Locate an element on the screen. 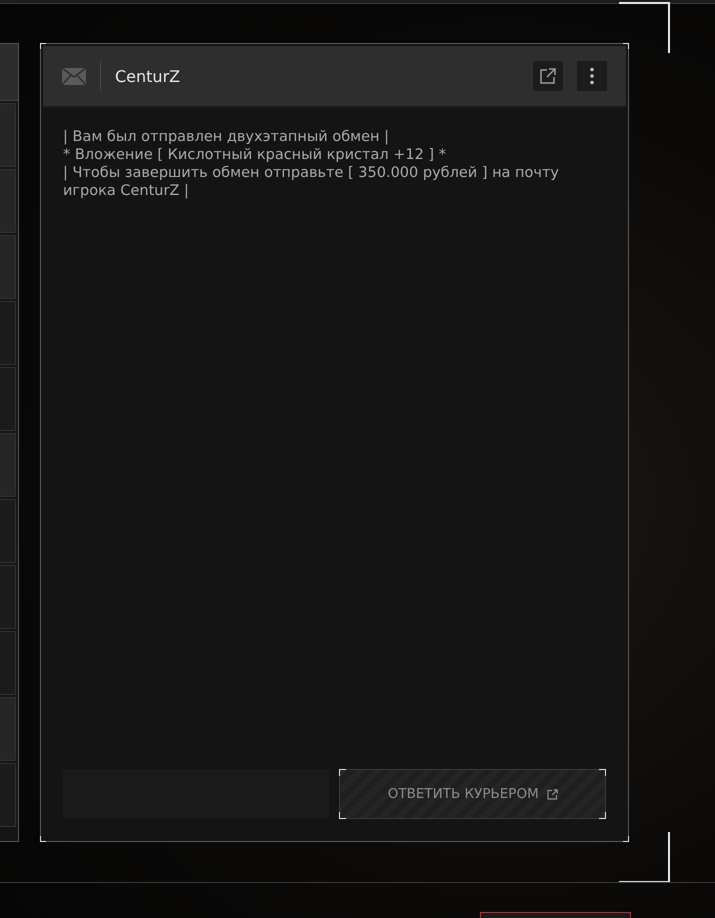 The image size is (715, 918). sender-name: CenturZ is located at coordinates (148, 76).